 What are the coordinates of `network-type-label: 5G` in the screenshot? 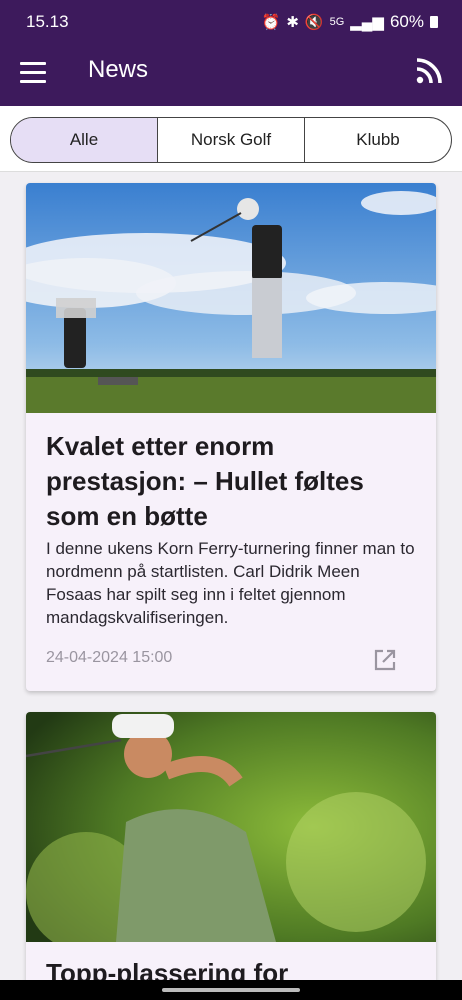 It's located at (337, 22).